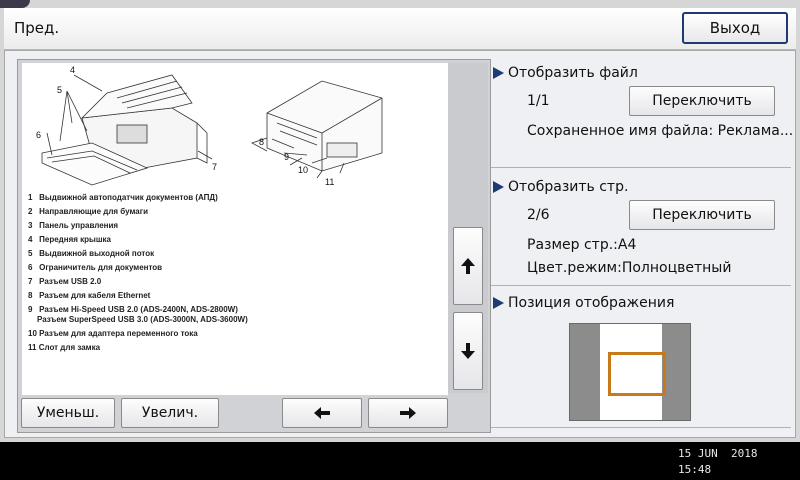 The image size is (800, 480). What do you see at coordinates (717, 462) in the screenshot?
I see `datetime: 15 JUN 2018 15:48` at bounding box center [717, 462].